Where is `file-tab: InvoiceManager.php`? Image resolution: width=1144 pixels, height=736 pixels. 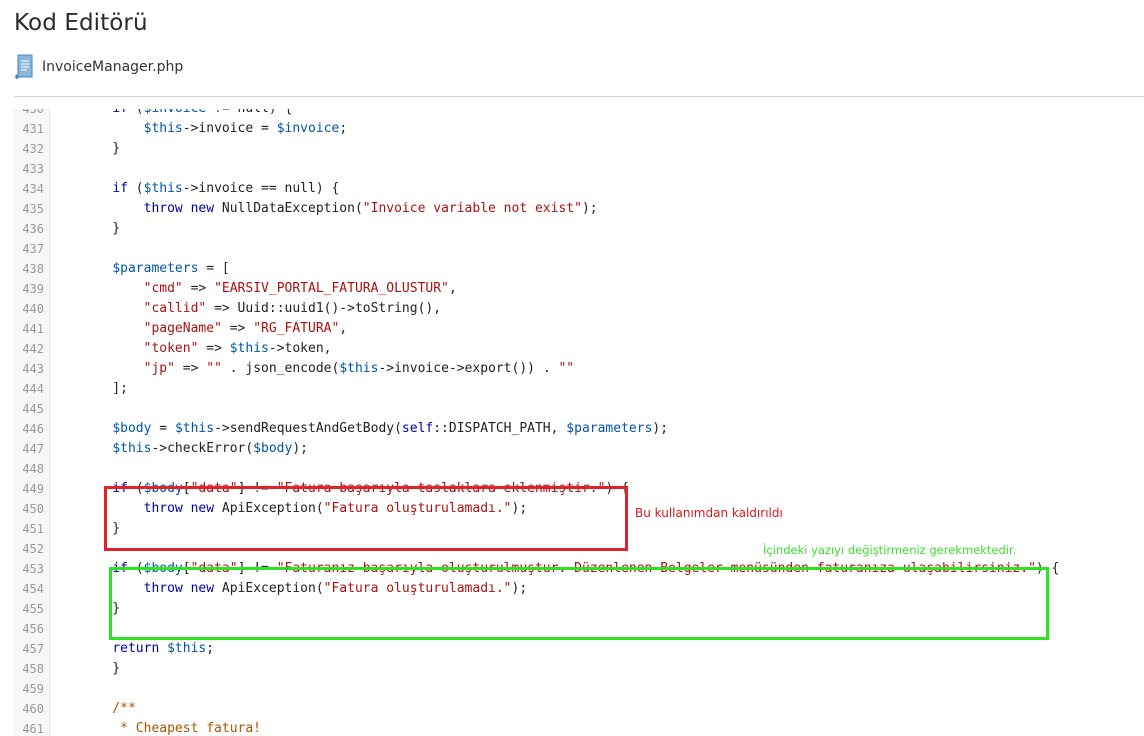 file-tab: InvoiceManager.php is located at coordinates (98, 67).